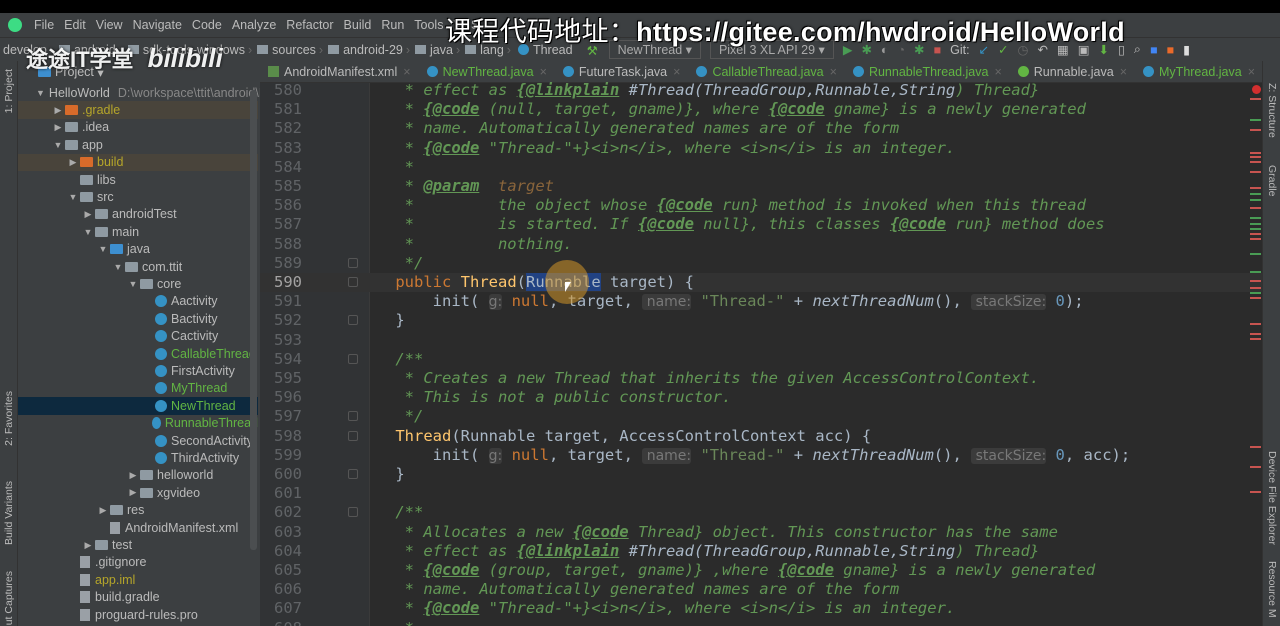 This screenshot has width=1280, height=626. I want to click on translate-alt-icon: ■, so click(1171, 50).